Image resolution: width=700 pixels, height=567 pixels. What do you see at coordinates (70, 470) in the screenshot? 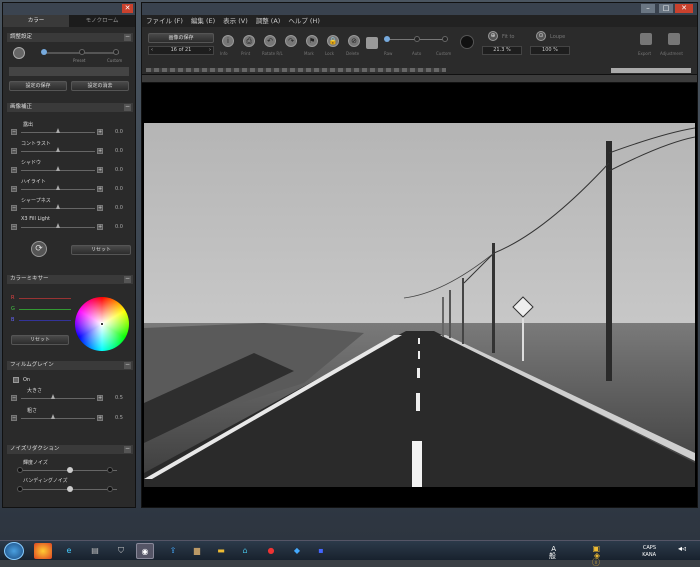
I see `luminance-noise-knob` at bounding box center [70, 470].